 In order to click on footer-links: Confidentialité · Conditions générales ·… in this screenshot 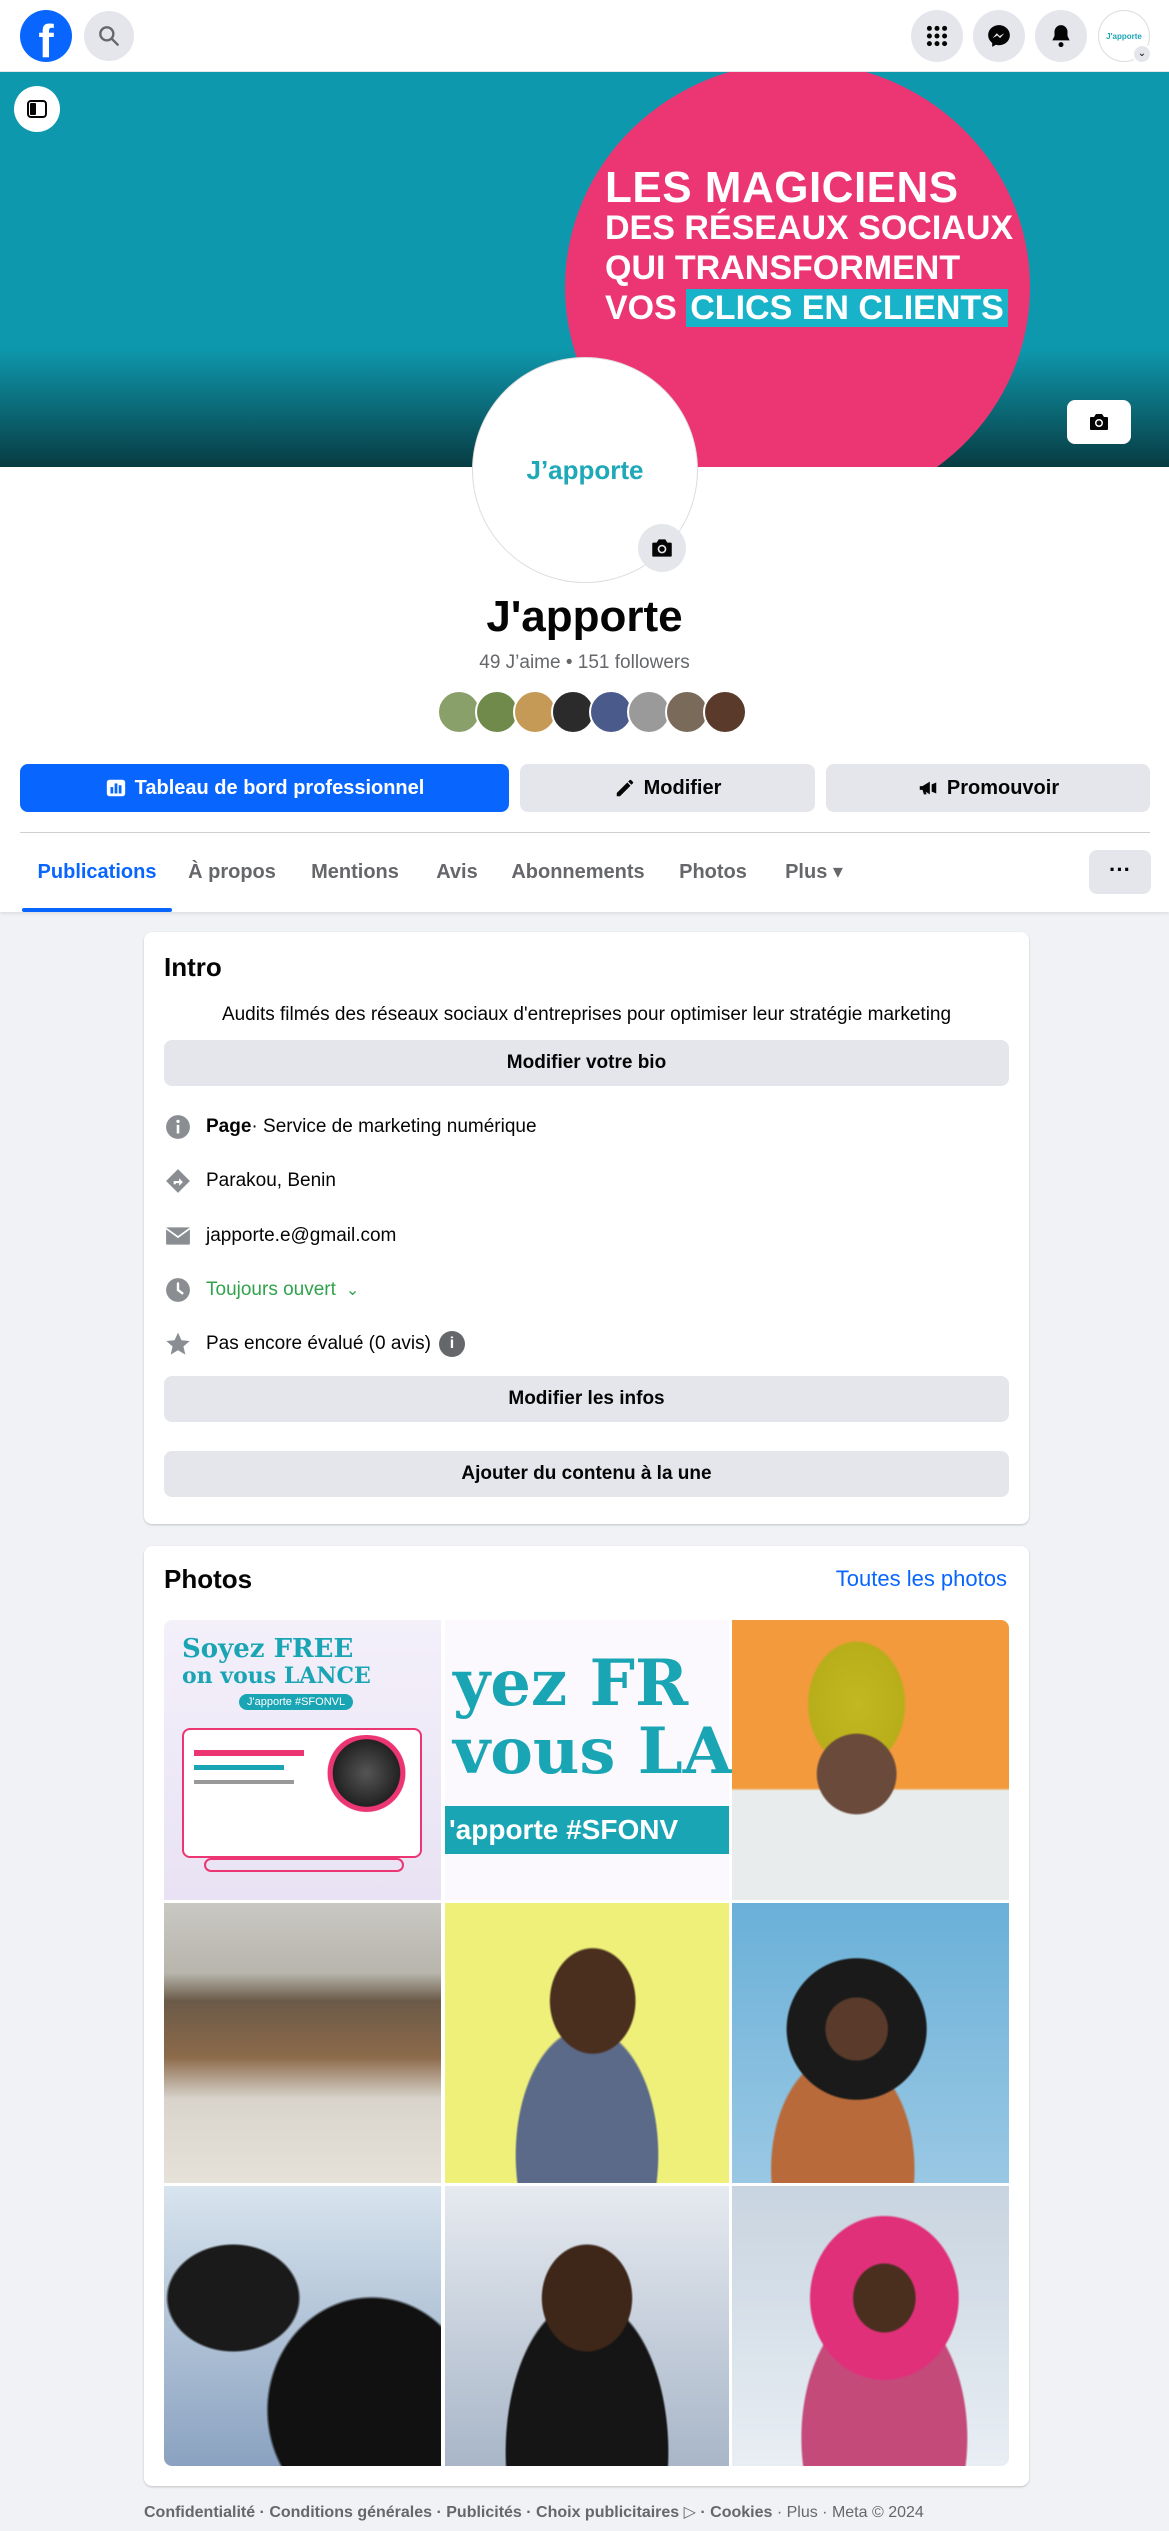, I will do `click(458, 2512)`.